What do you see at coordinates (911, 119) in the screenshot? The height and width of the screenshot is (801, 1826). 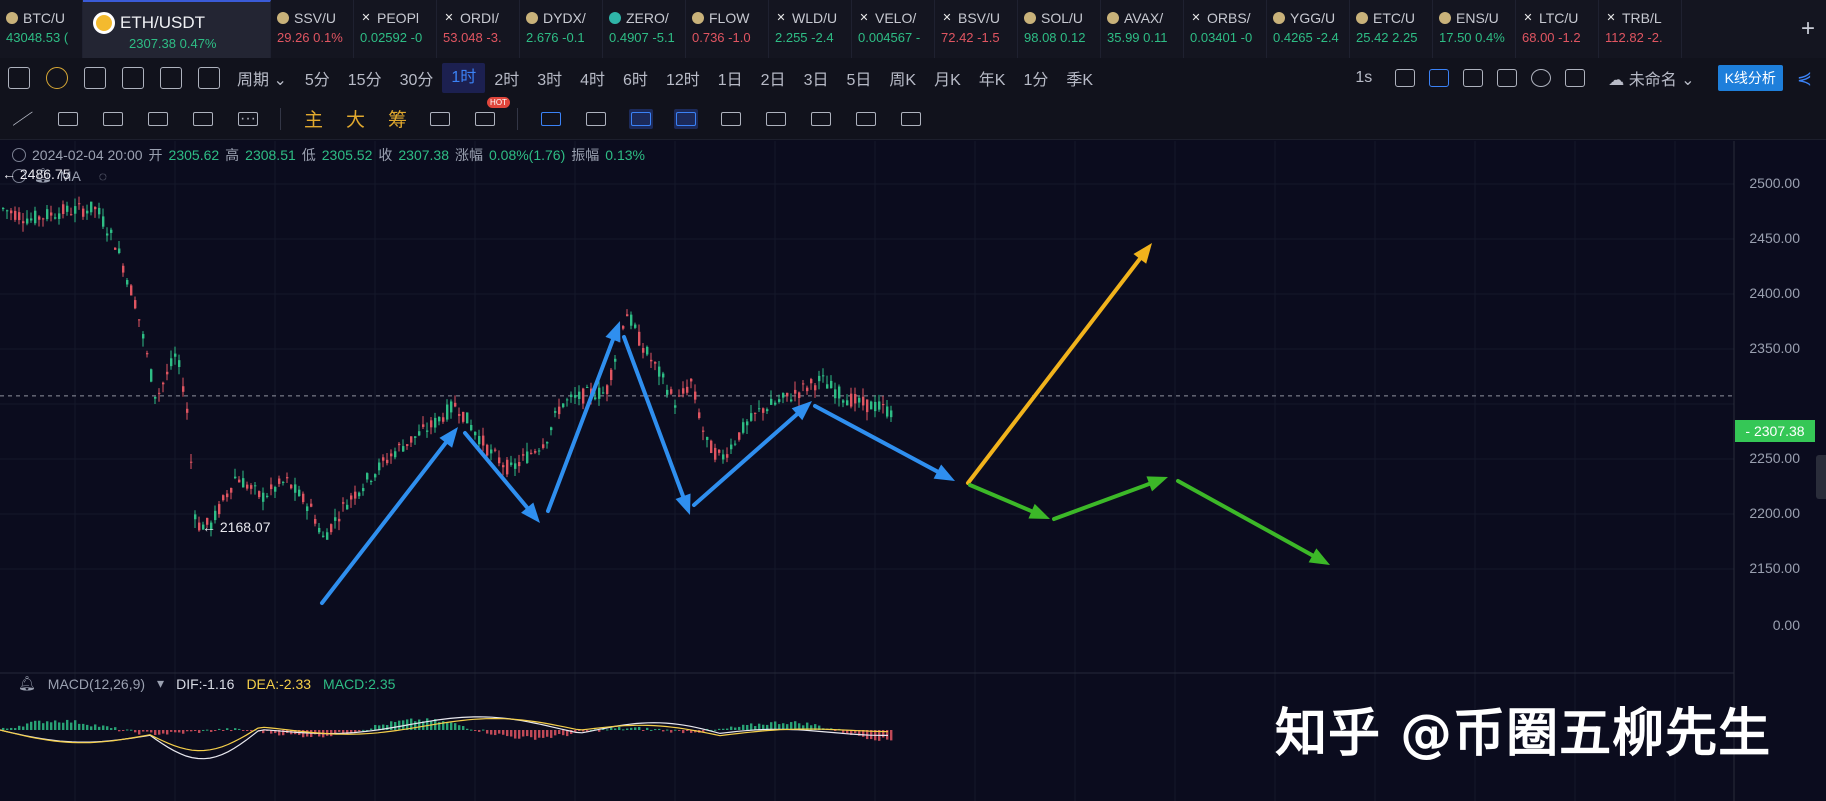 I see `trash-icon` at bounding box center [911, 119].